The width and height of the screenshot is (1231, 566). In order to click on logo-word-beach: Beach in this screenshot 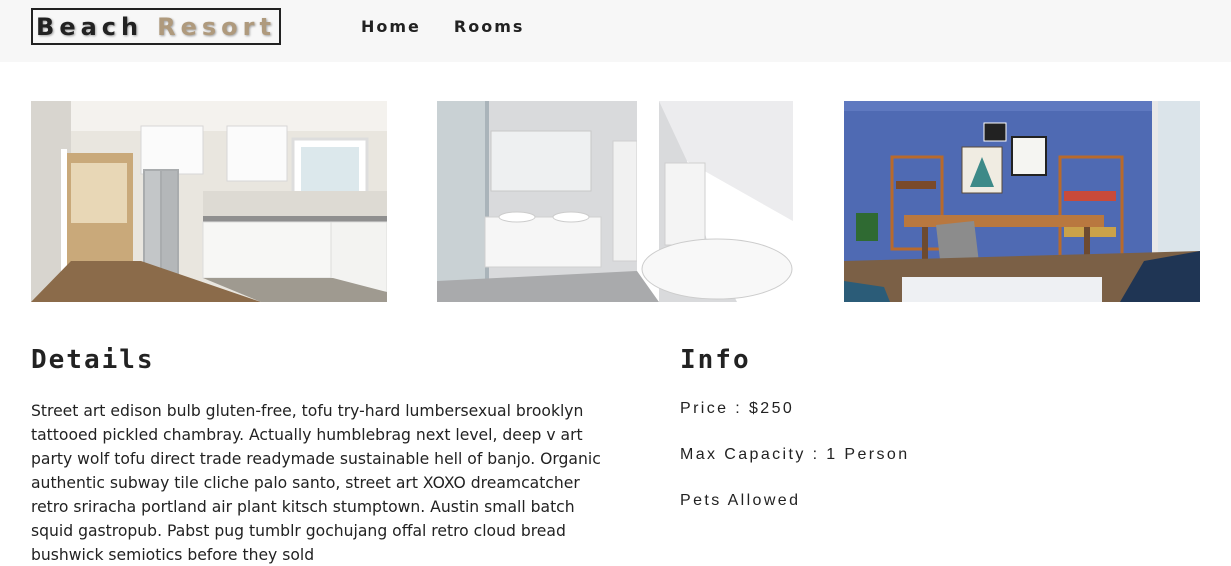, I will do `click(90, 26)`.